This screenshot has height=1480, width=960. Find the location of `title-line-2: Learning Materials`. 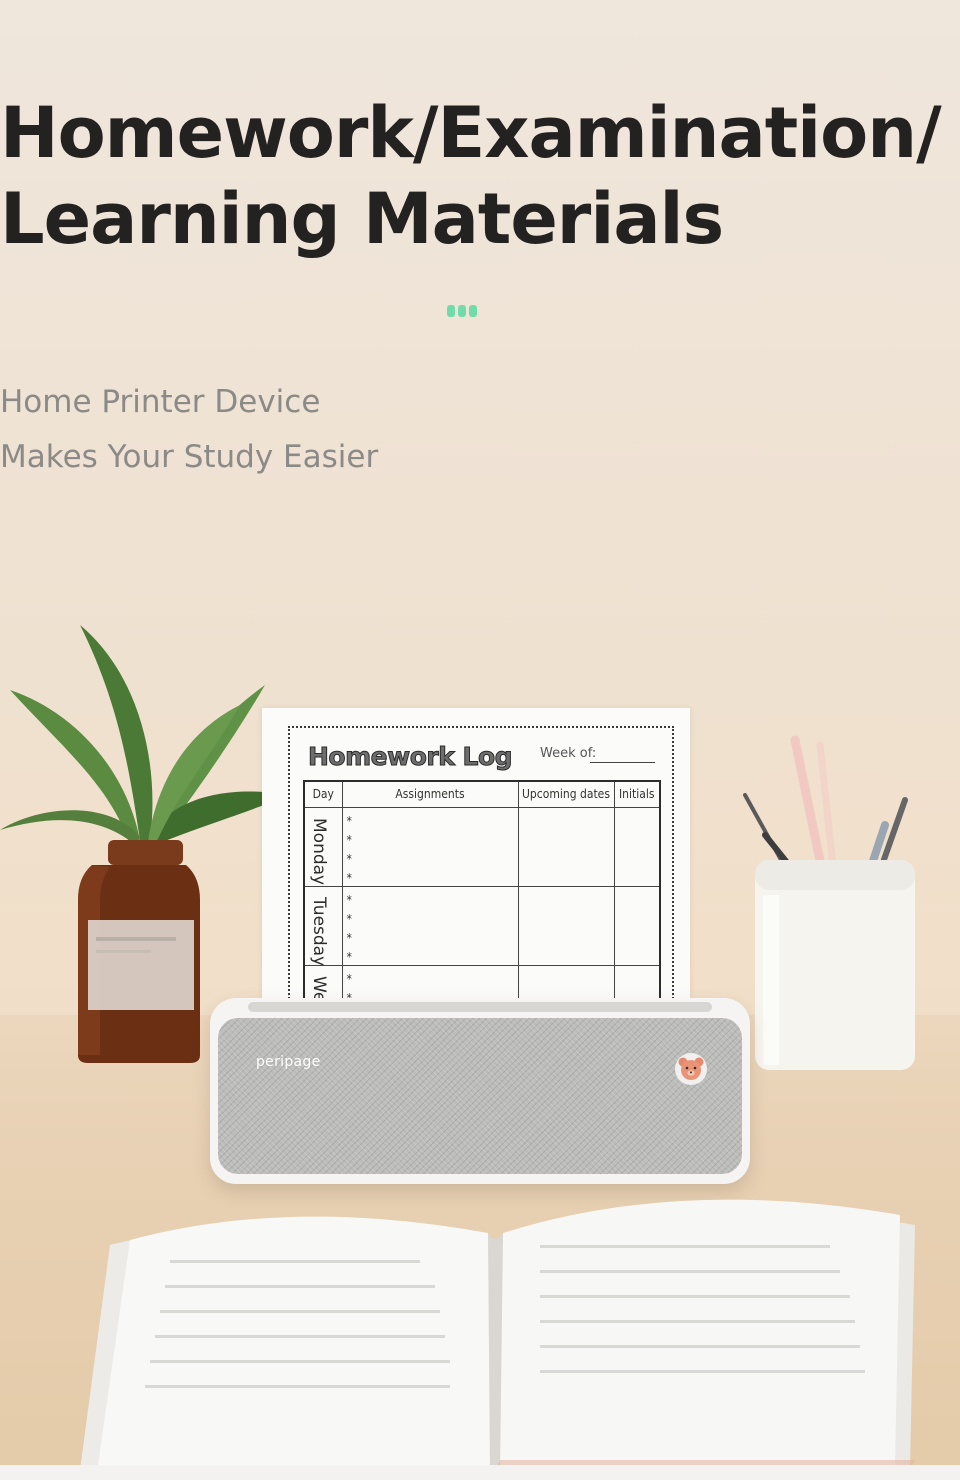

title-line-2: Learning Materials is located at coordinates (362, 219).